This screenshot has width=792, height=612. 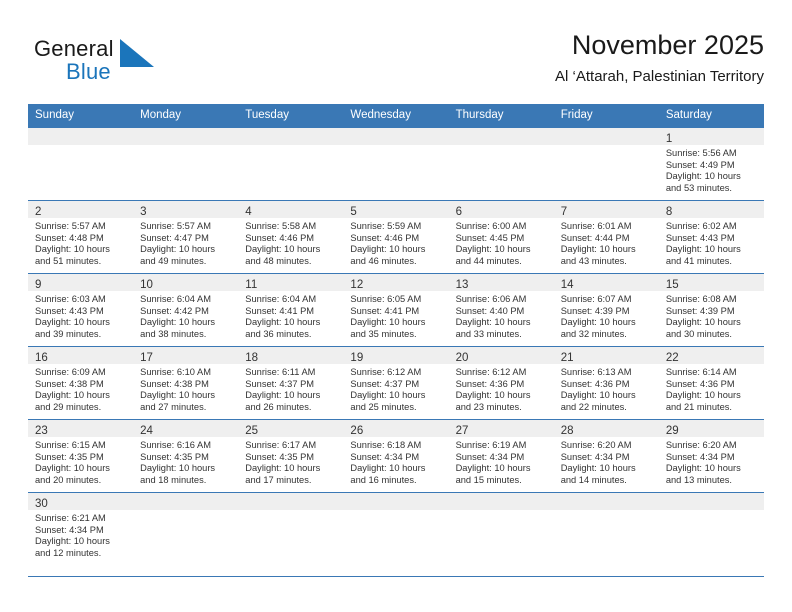 I want to click on day-number: 22, so click(x=672, y=358).